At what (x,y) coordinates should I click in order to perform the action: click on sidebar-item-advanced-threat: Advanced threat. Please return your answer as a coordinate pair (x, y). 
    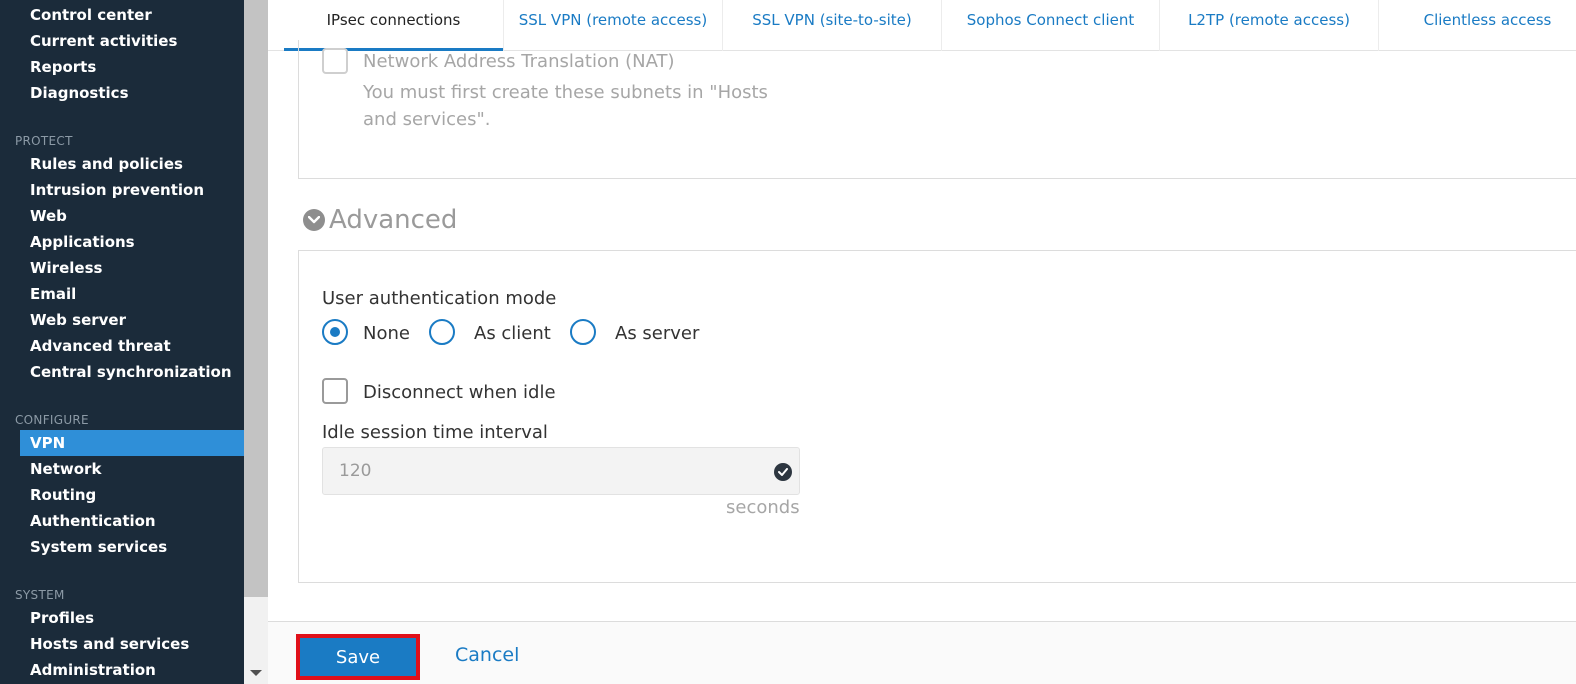
    Looking at the image, I should click on (132, 346).